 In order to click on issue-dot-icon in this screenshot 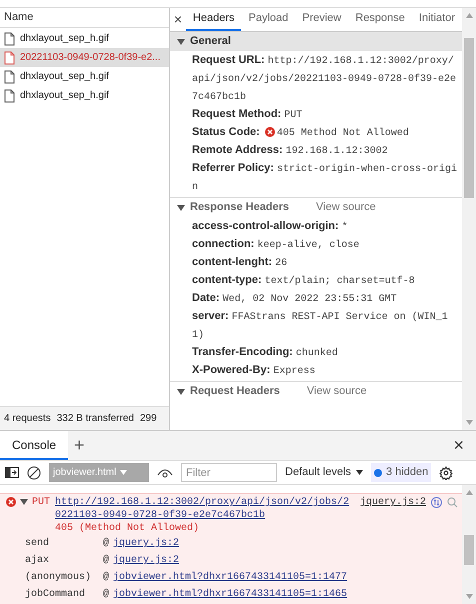, I will do `click(378, 472)`.